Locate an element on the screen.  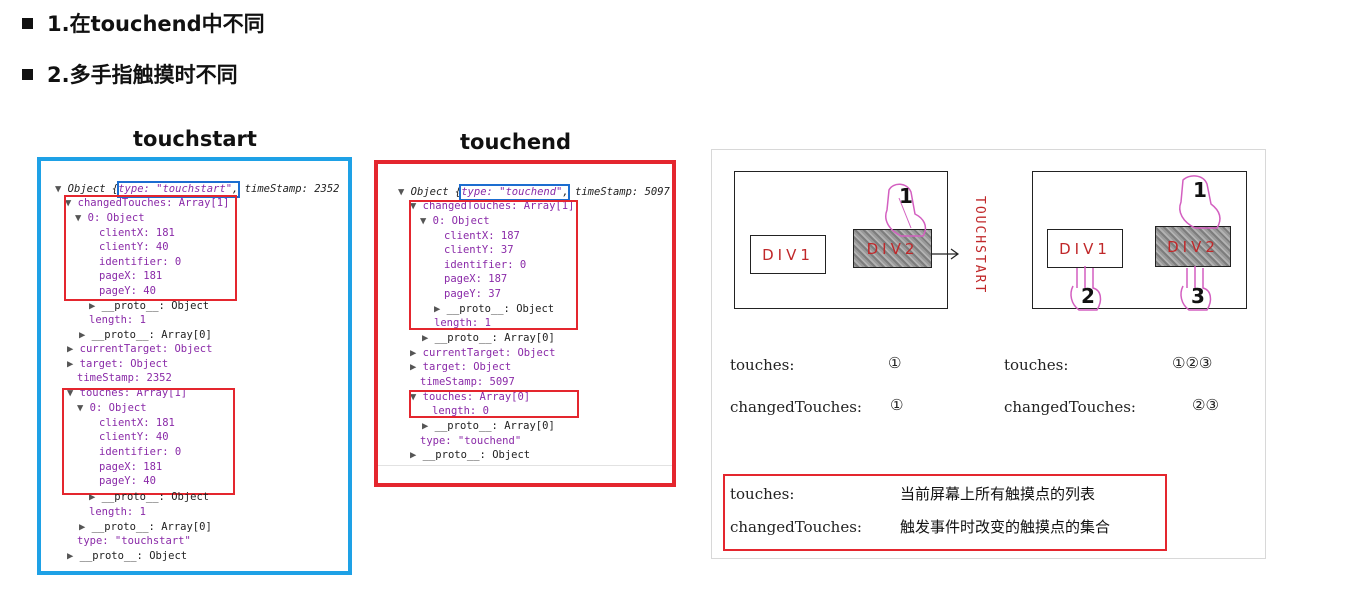
left-touches-value: ① is located at coordinates (895, 363).